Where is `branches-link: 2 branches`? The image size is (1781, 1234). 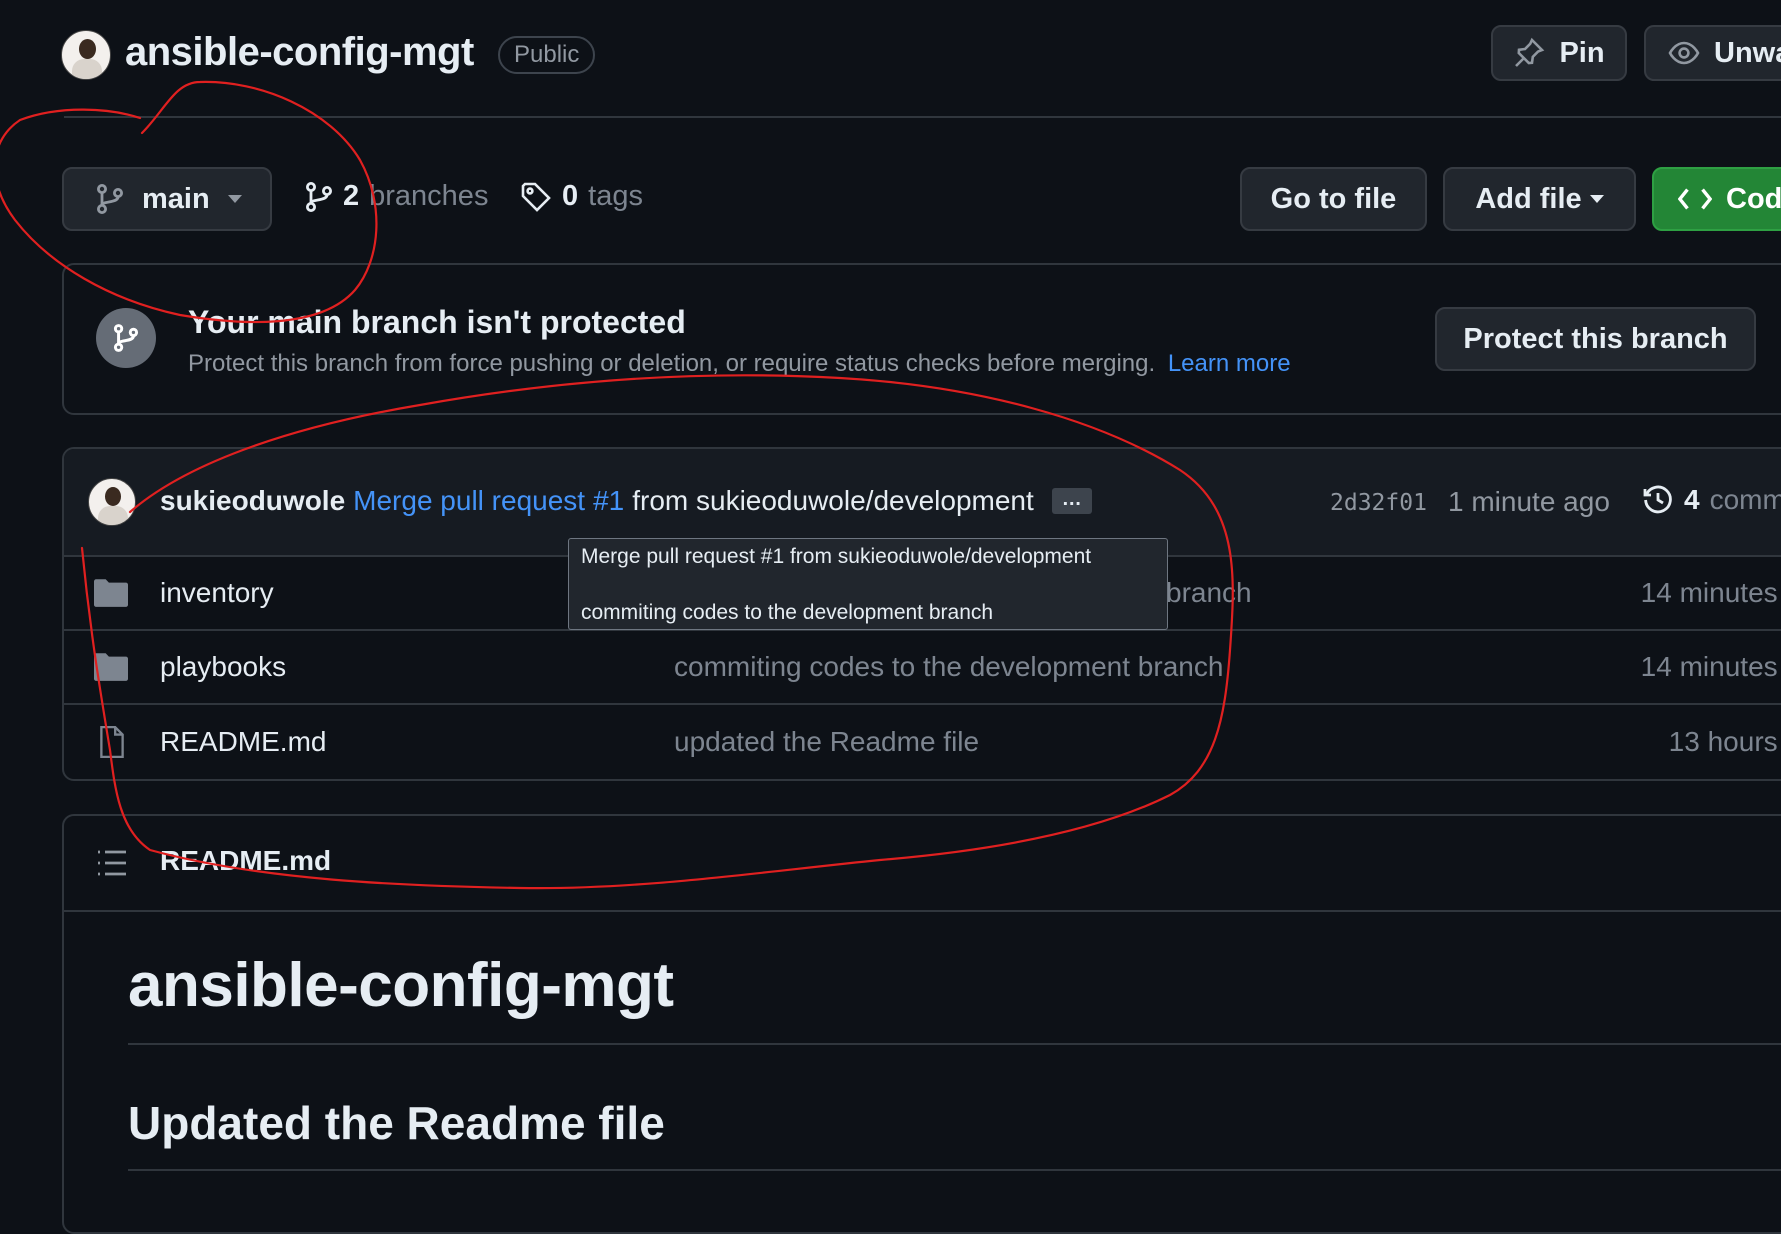 branches-link: 2 branches is located at coordinates (396, 196).